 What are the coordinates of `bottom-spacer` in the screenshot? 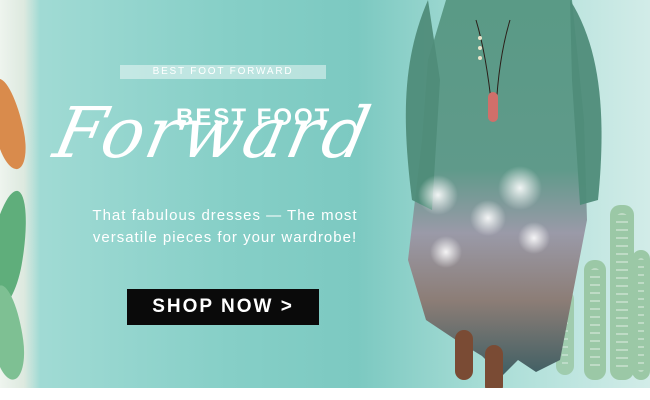 It's located at (325, 394).